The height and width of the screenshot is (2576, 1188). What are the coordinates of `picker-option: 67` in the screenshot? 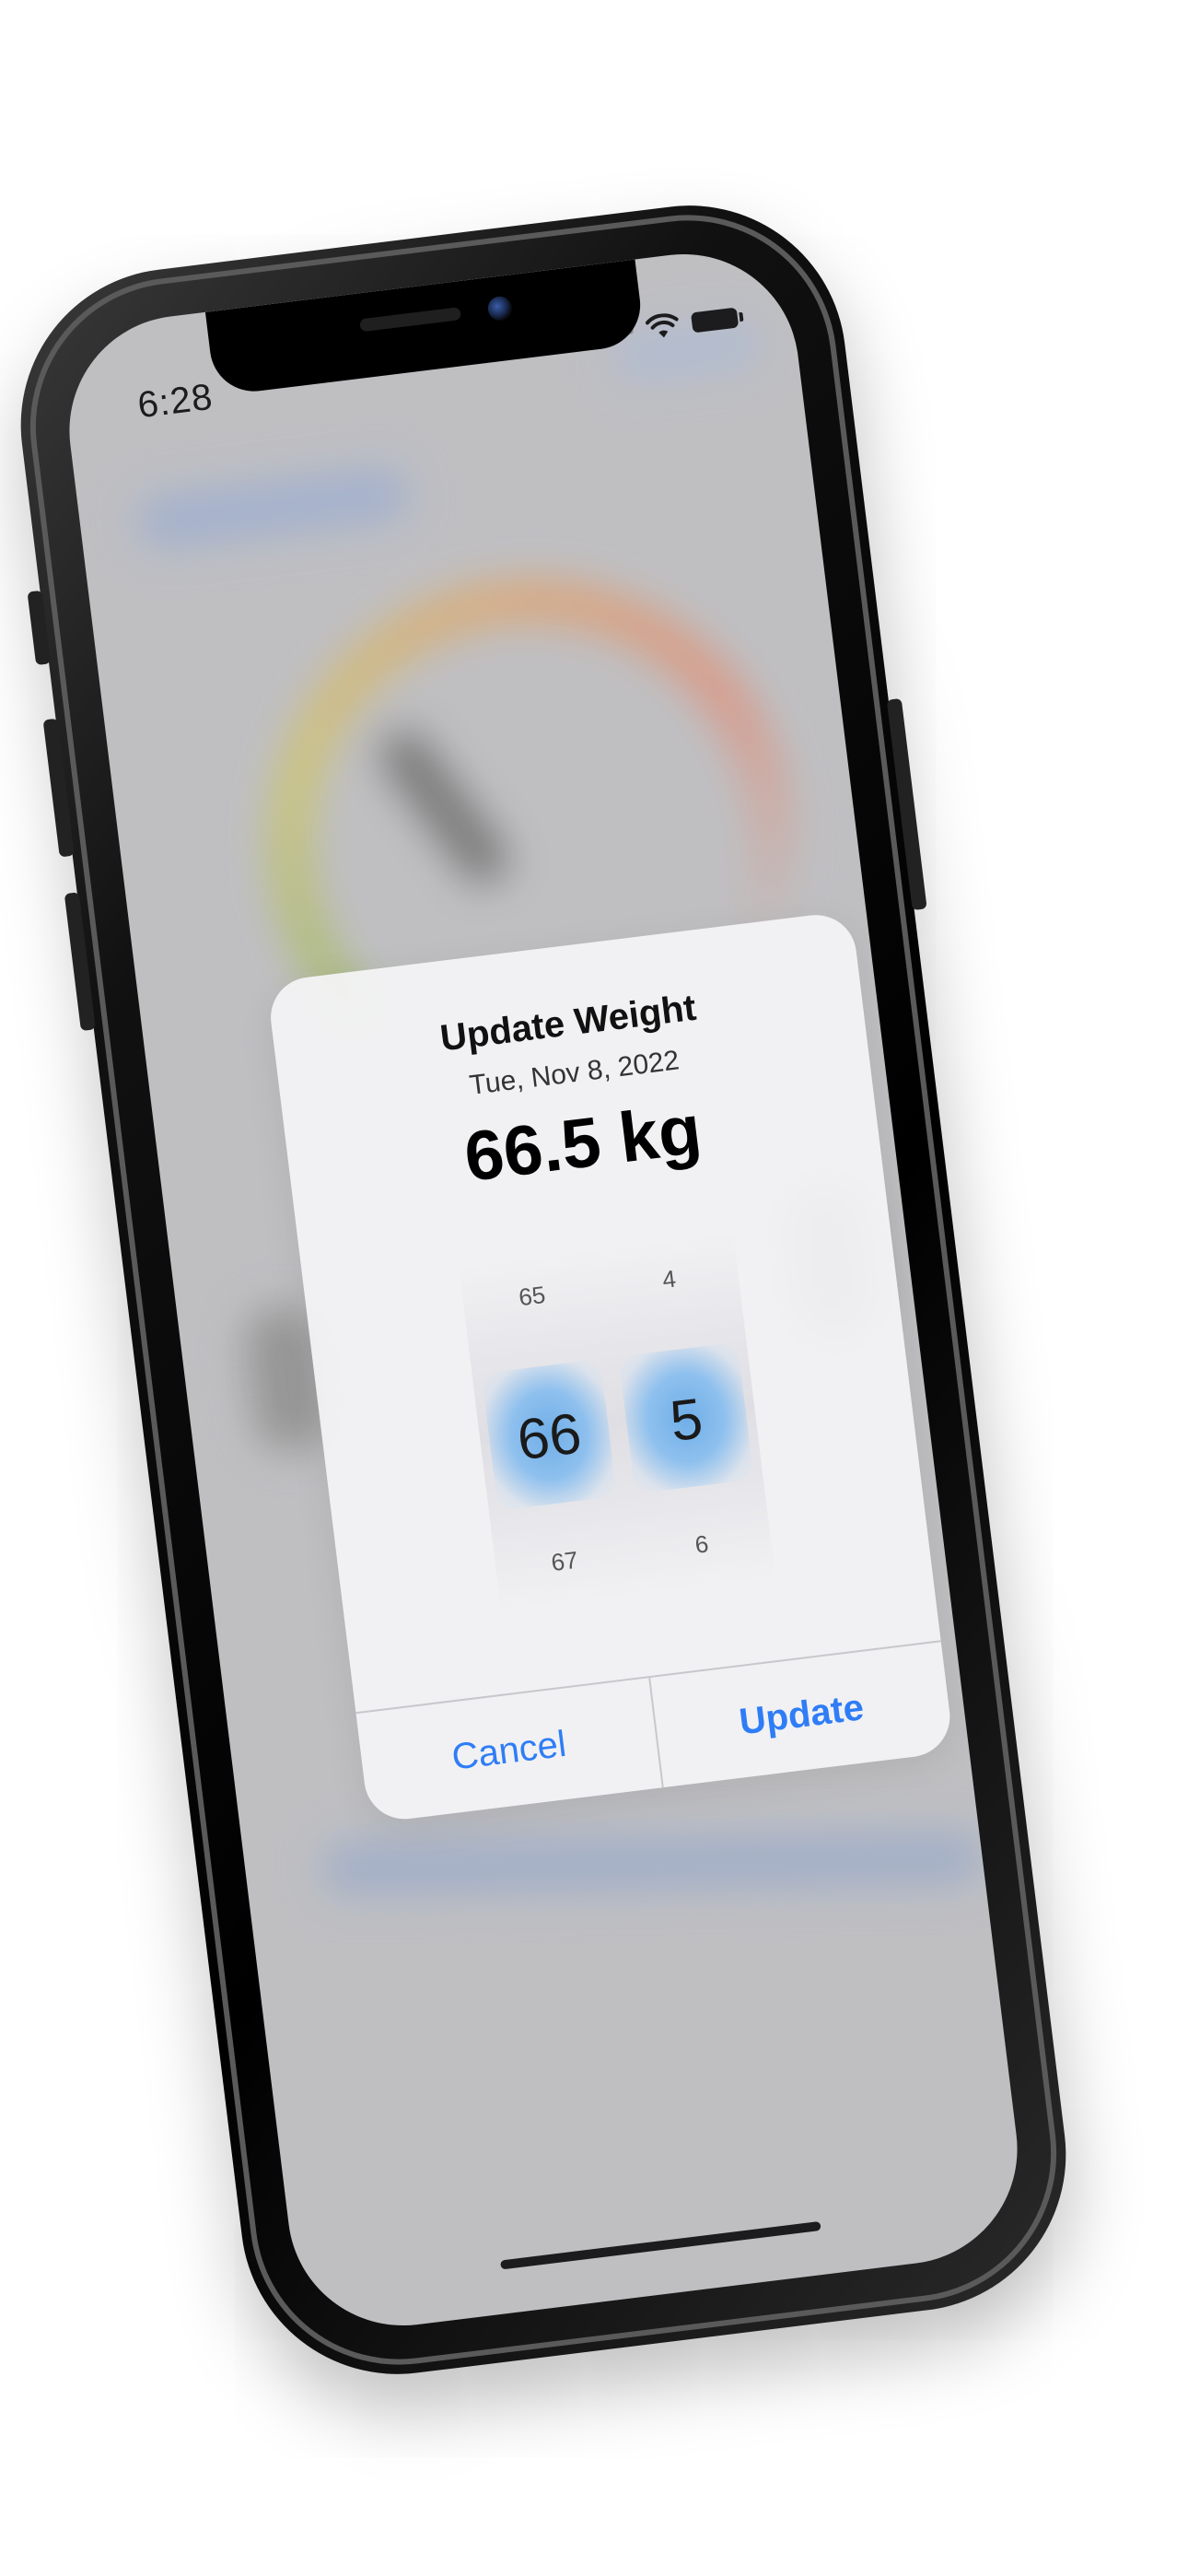 It's located at (565, 1561).